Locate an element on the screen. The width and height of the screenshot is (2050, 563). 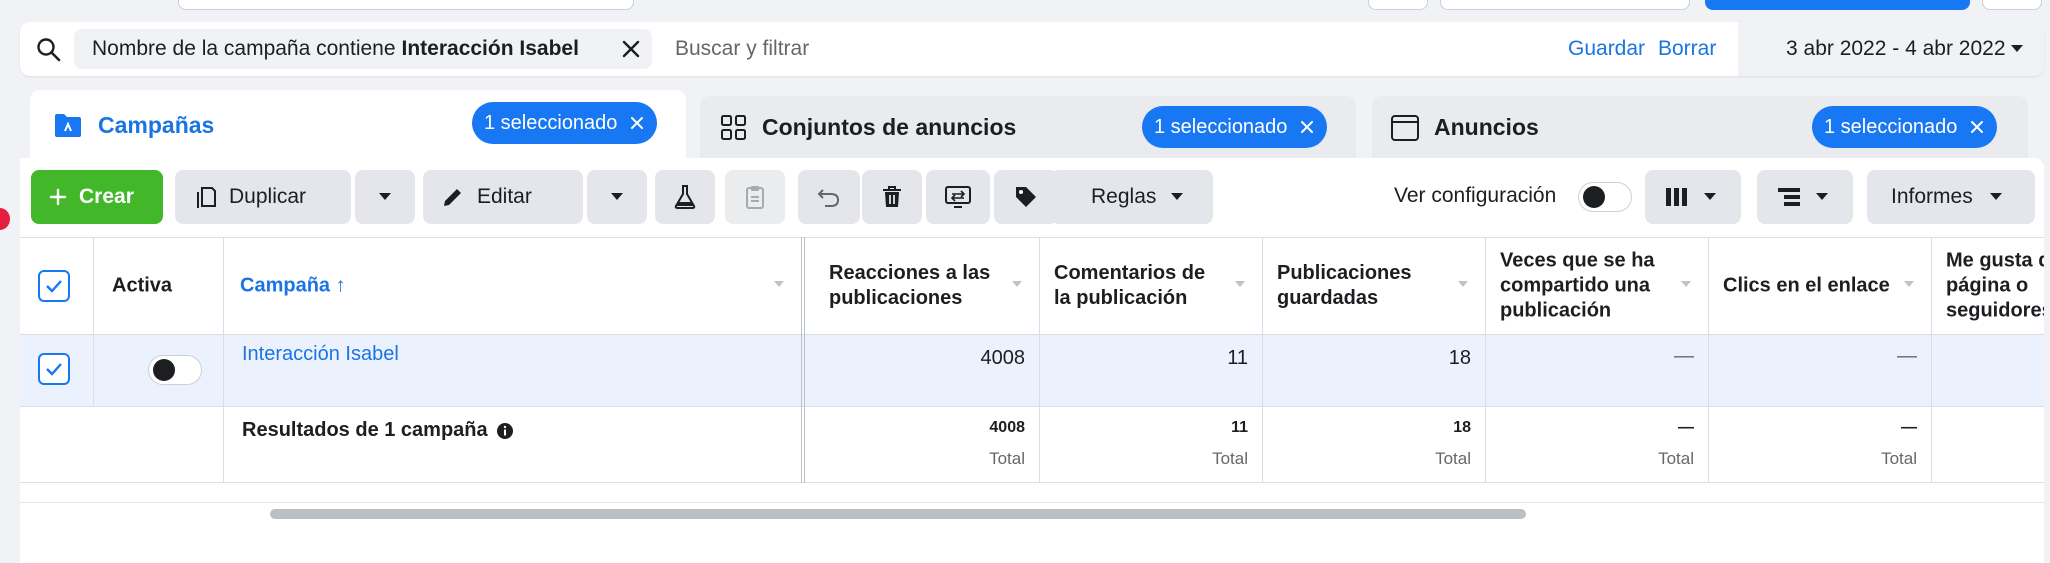
flask-icon is located at coordinates (685, 197).